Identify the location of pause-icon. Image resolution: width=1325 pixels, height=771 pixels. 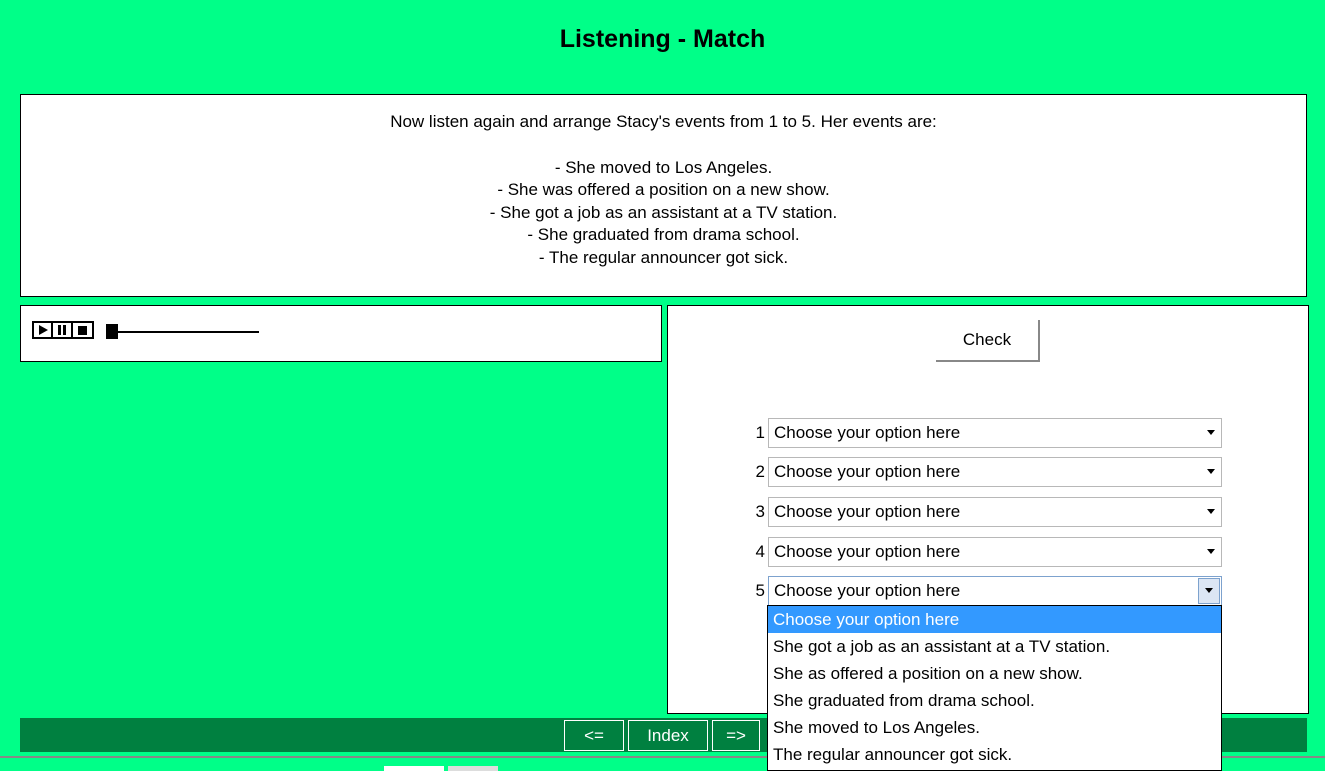
(62, 330).